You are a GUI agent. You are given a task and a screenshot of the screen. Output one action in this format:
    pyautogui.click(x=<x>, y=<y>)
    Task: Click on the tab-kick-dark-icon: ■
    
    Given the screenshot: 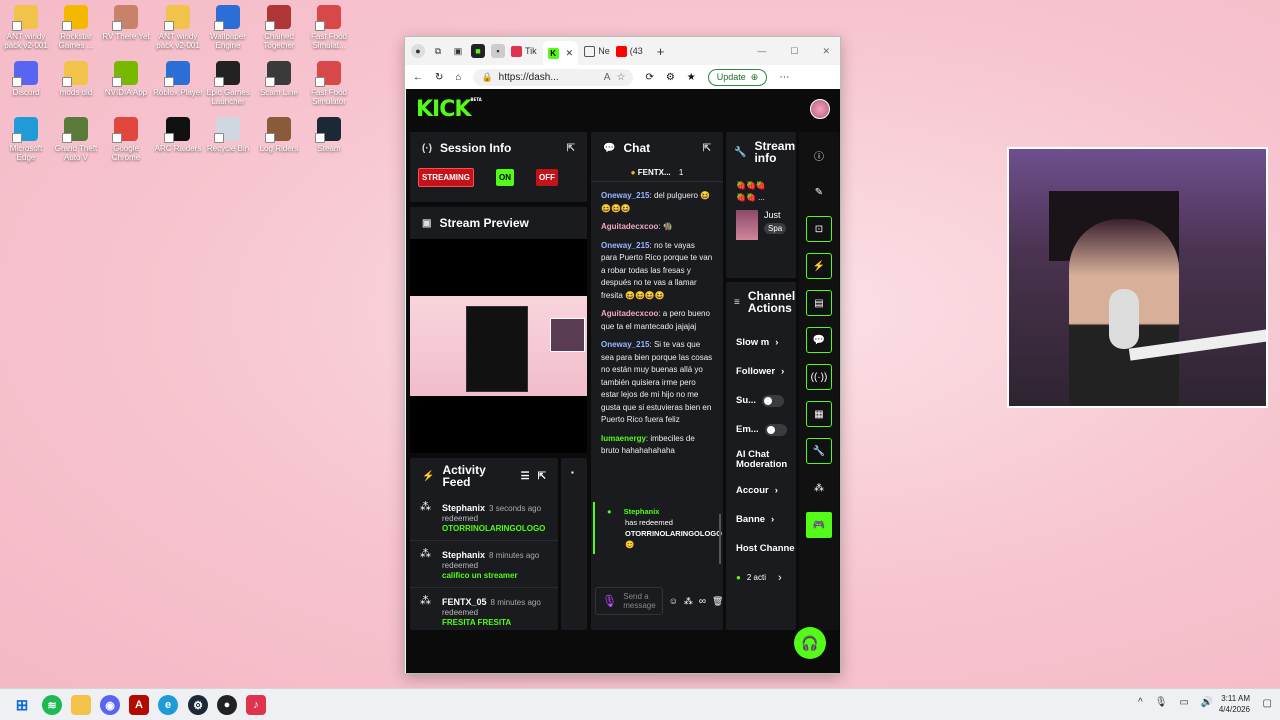 What is the action you would take?
    pyautogui.click(x=478, y=51)
    